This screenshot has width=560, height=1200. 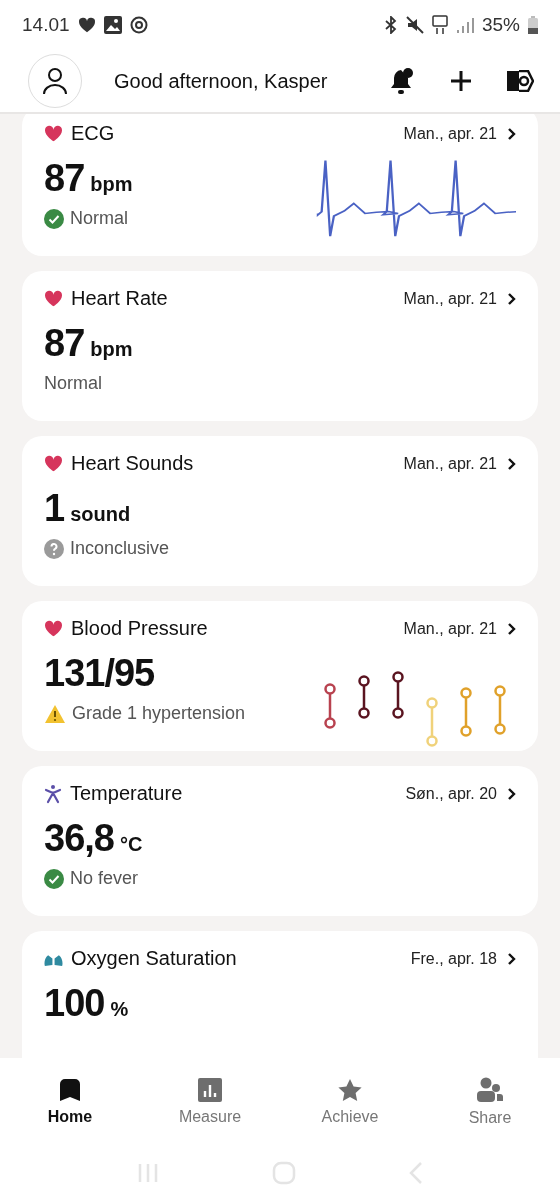 I want to click on battery-percent: 35%, so click(x=500, y=25).